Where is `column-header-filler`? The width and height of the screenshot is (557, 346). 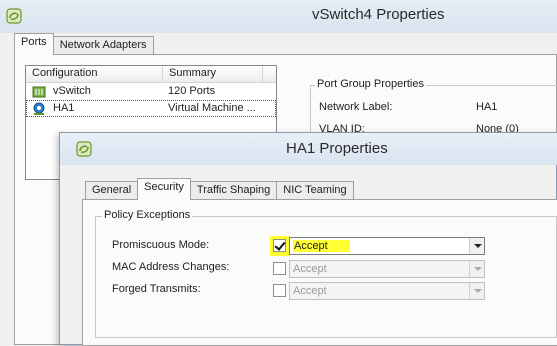 column-header-filler is located at coordinates (269, 74).